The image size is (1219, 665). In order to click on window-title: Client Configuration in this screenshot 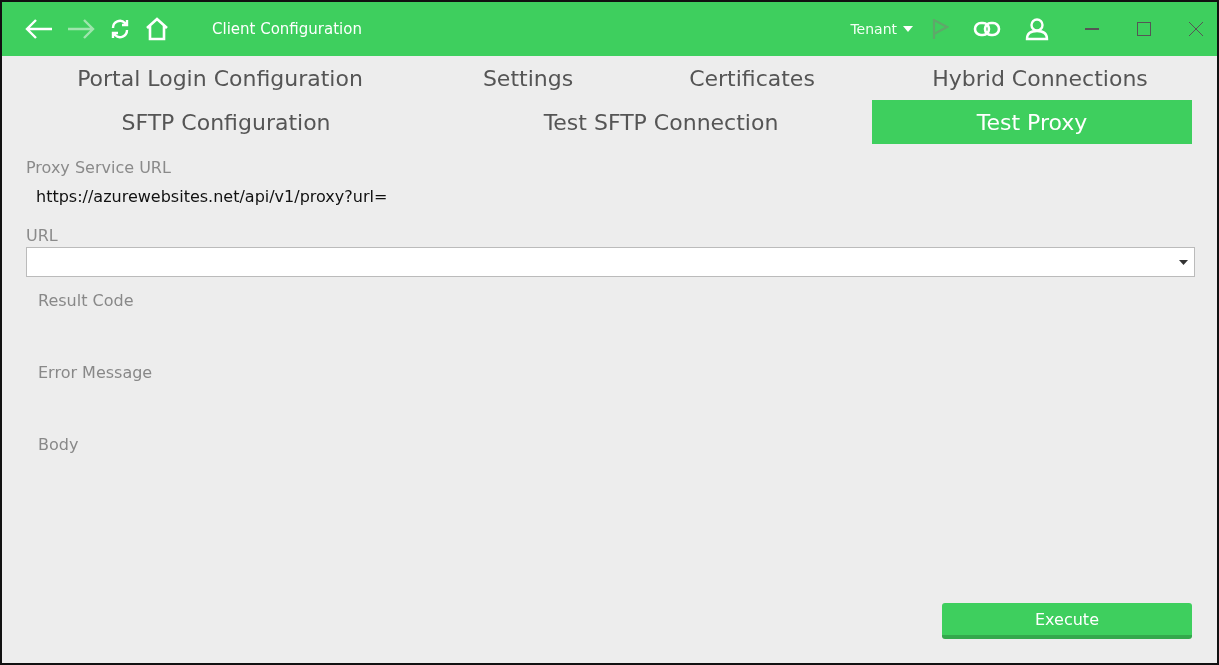, I will do `click(287, 29)`.